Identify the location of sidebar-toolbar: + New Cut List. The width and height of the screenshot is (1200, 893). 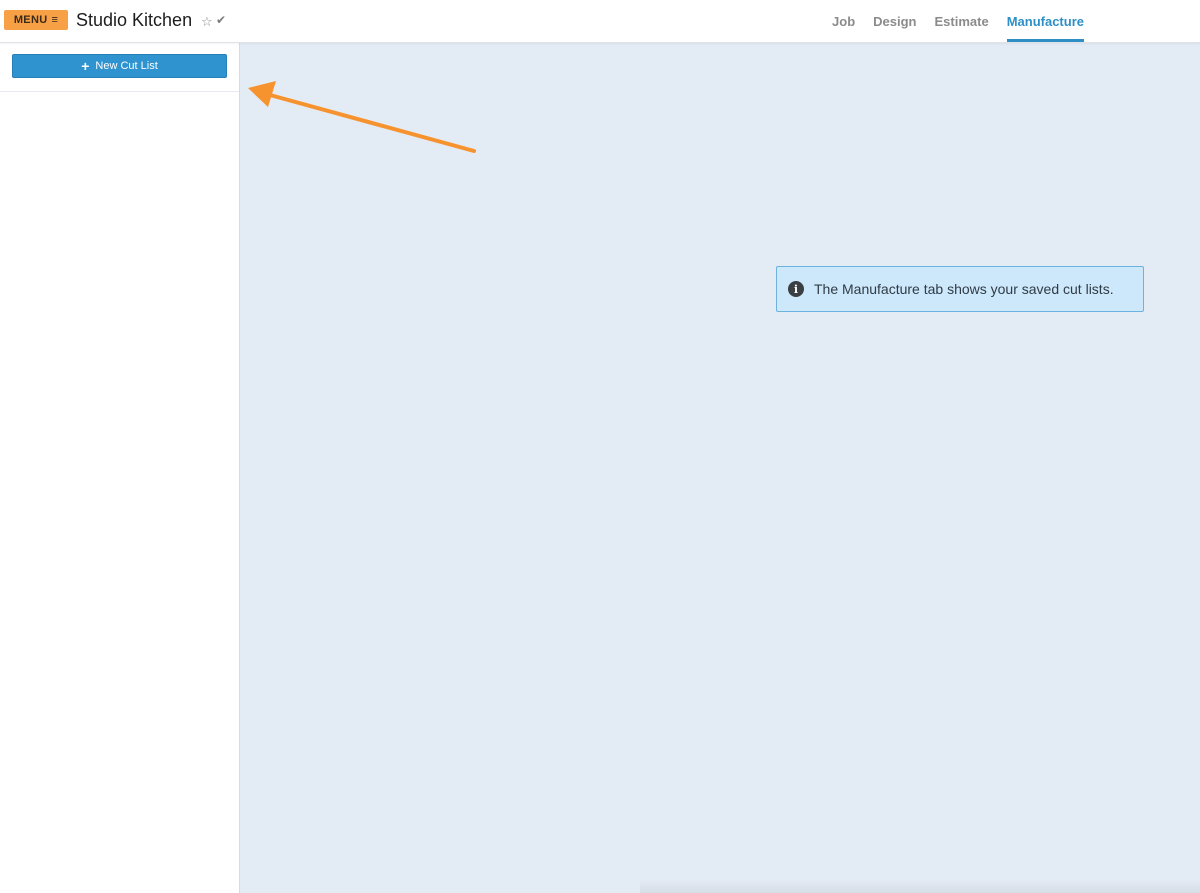
(119, 67).